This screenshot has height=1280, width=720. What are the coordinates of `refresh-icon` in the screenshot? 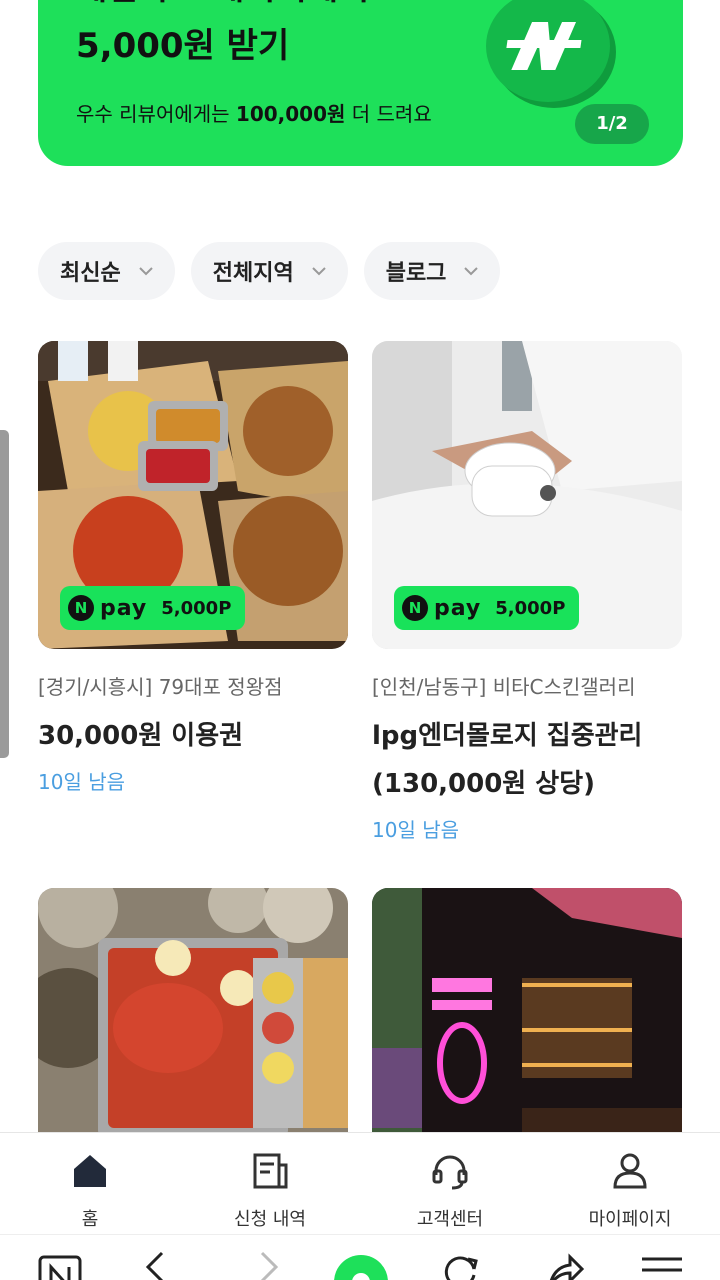 It's located at (460, 1265).